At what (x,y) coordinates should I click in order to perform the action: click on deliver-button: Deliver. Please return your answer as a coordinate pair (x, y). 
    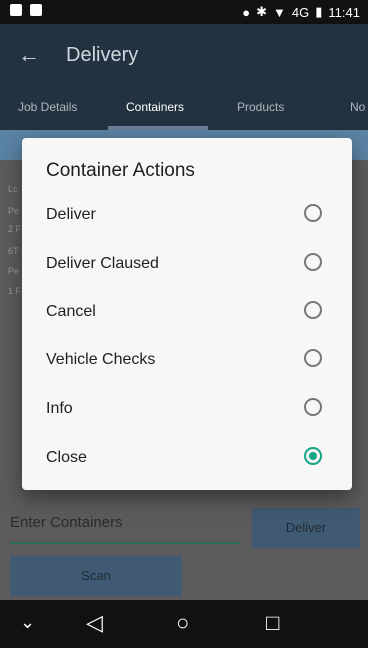
    Looking at the image, I should click on (306, 528).